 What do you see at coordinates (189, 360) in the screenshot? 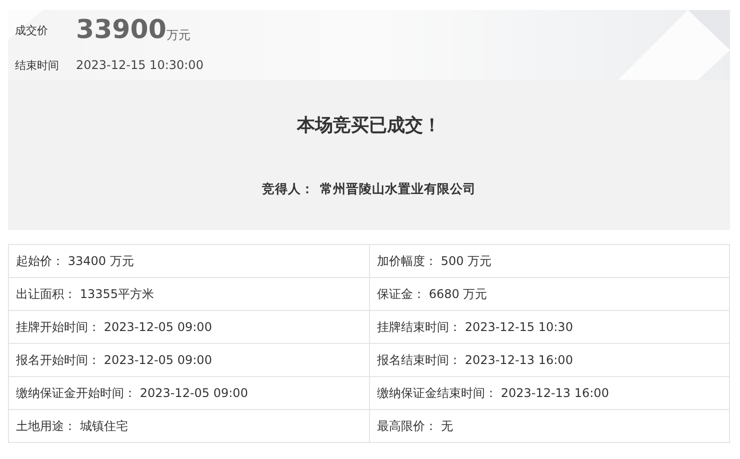
I see `table-cell: 报名开始时间： 2023-12-05 09:00` at bounding box center [189, 360].